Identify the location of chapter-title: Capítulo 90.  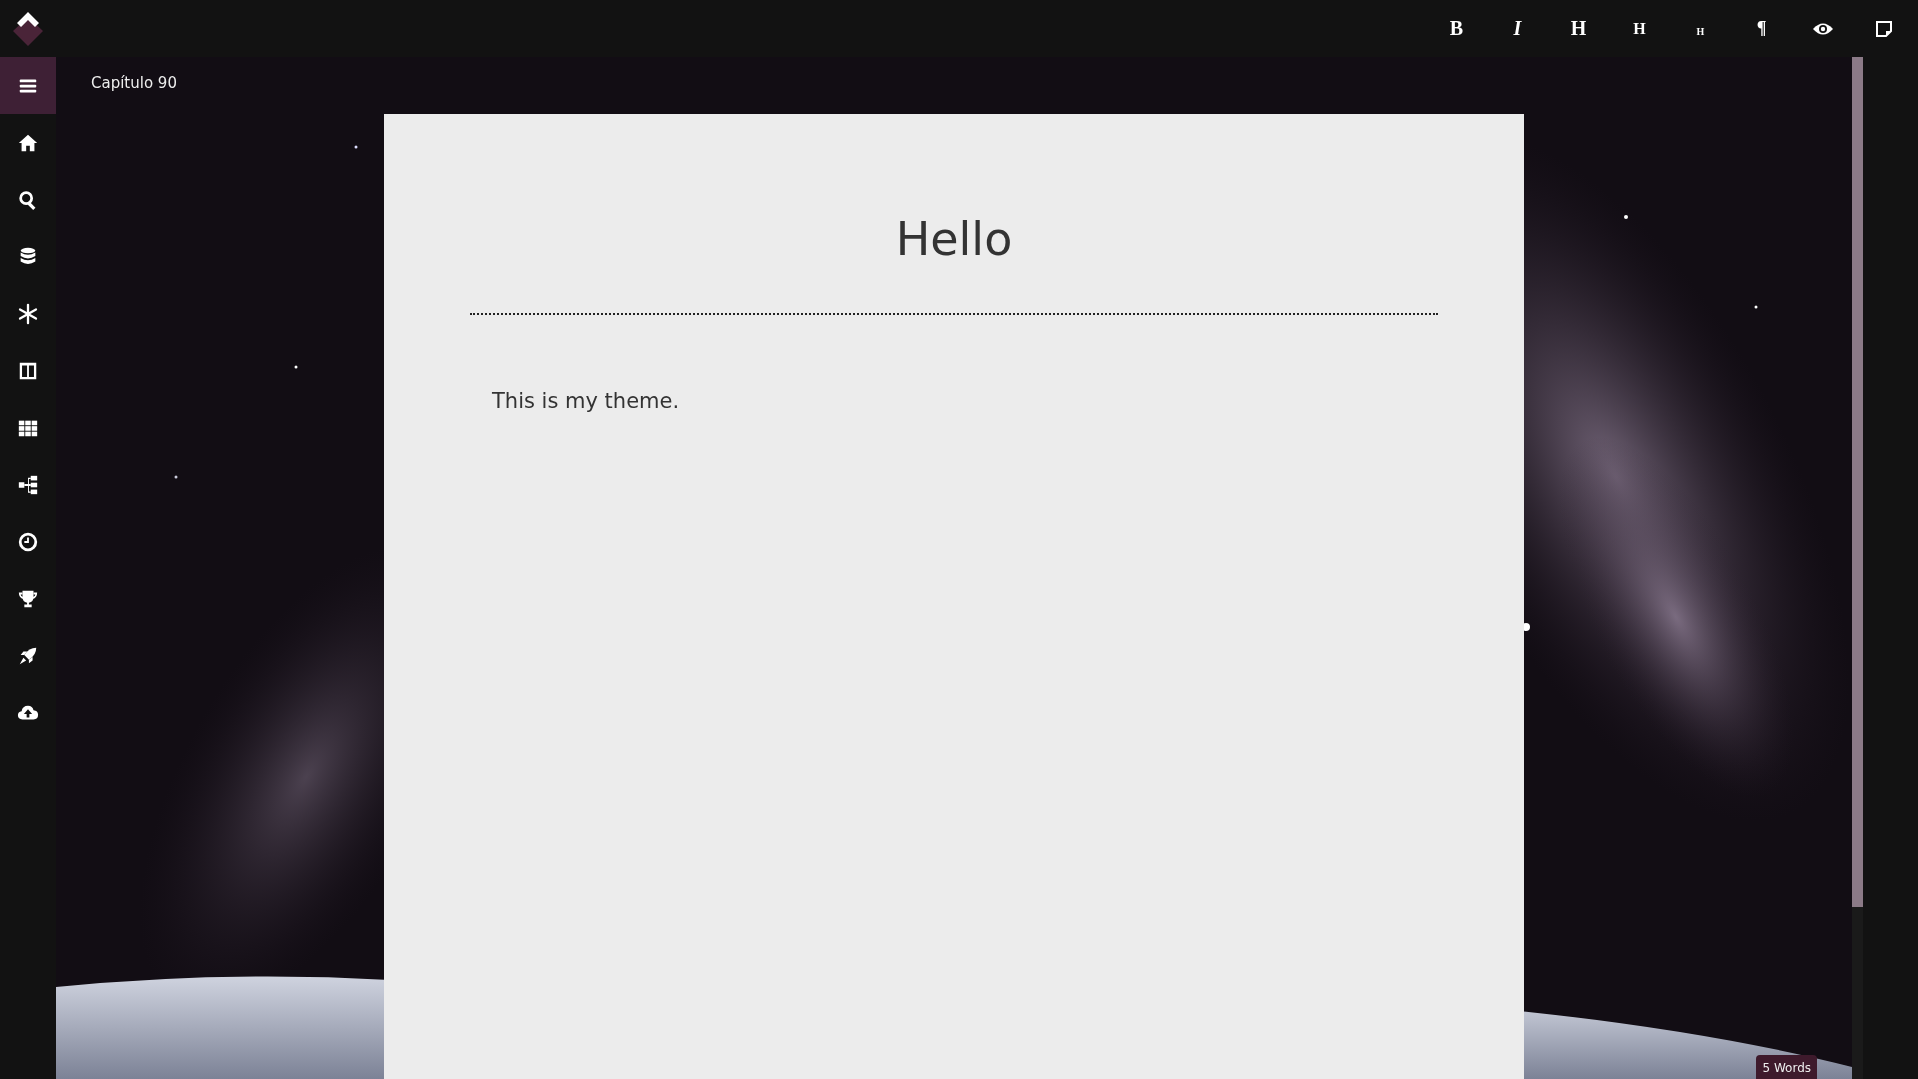
(133, 83).